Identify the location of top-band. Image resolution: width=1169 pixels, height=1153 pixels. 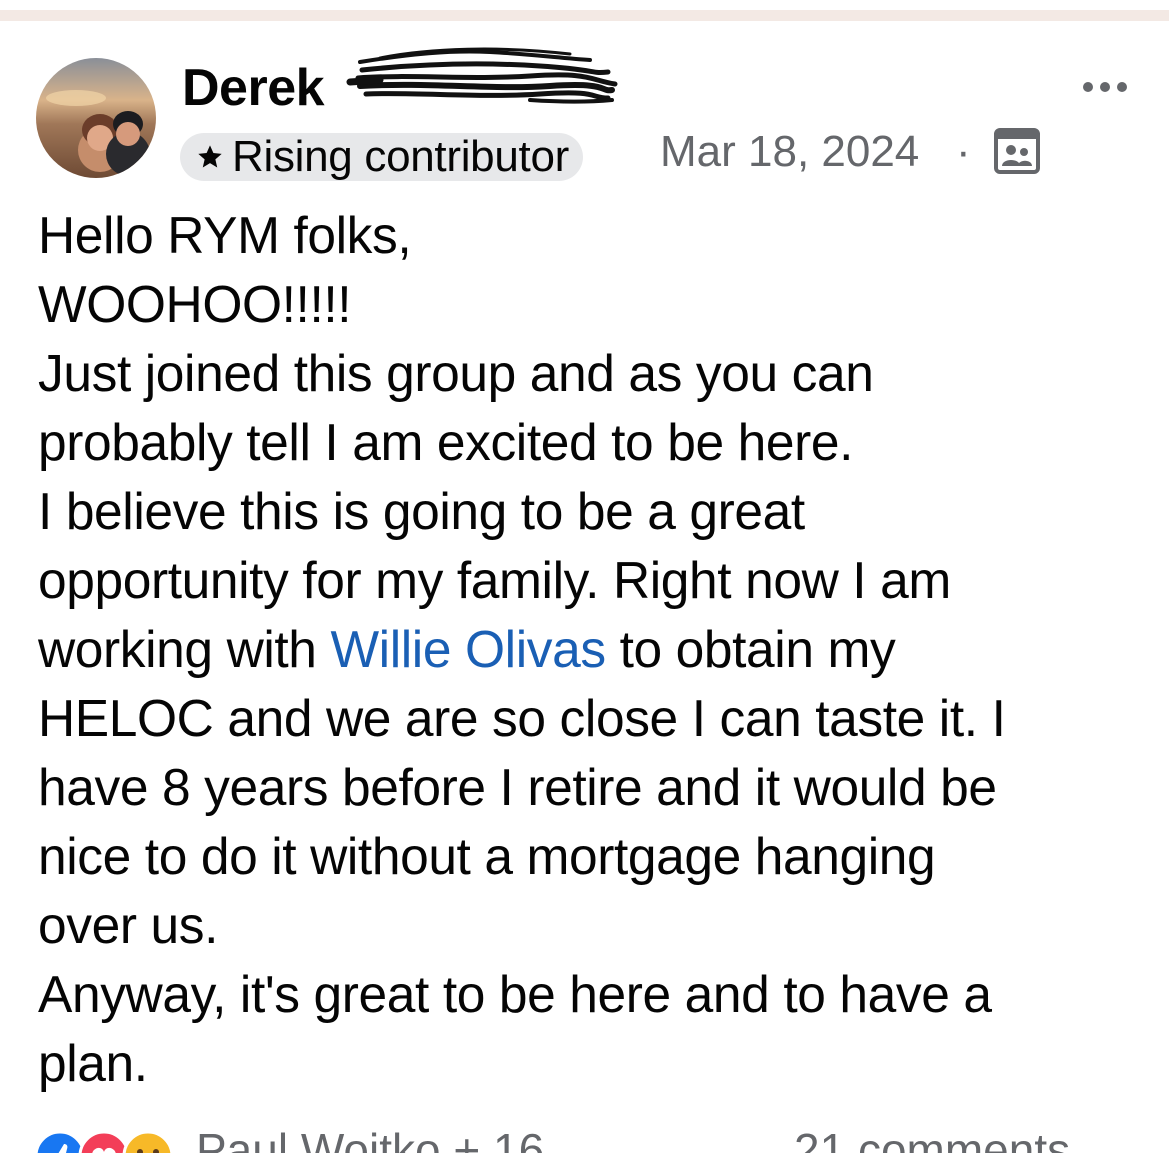
(584, 5).